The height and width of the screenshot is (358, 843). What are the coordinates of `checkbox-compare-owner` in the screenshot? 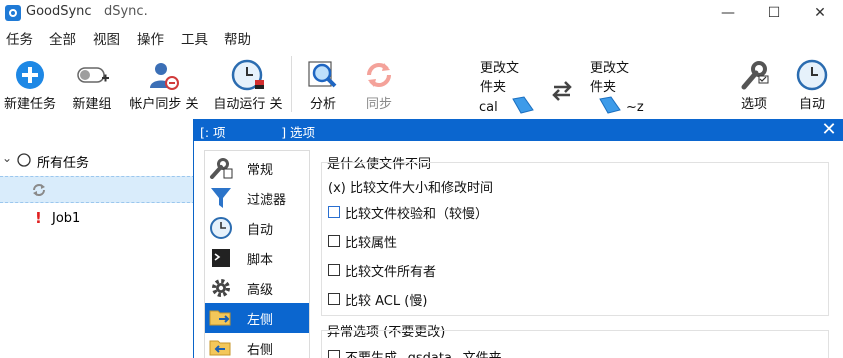 It's located at (334, 270).